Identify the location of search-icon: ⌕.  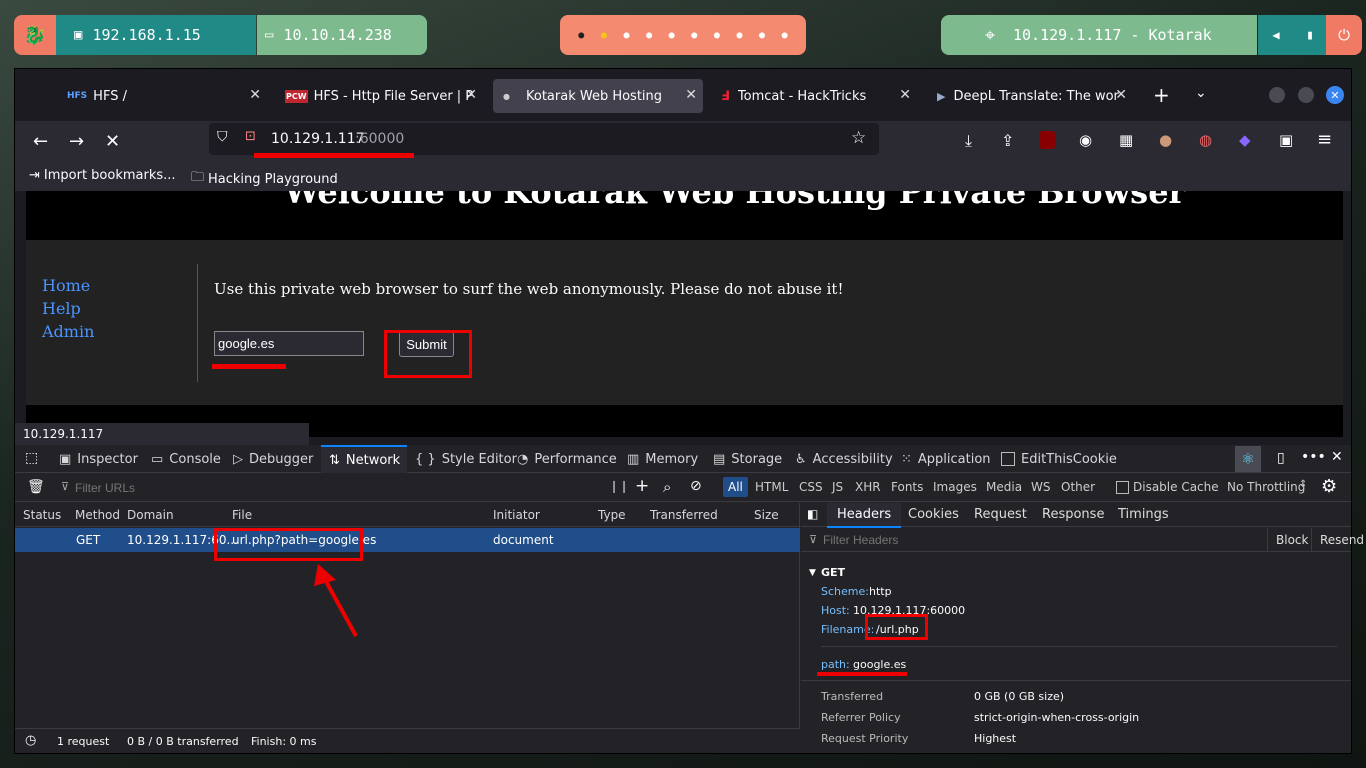
(667, 487).